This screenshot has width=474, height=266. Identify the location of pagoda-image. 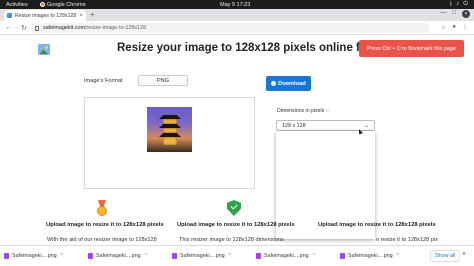
(170, 132).